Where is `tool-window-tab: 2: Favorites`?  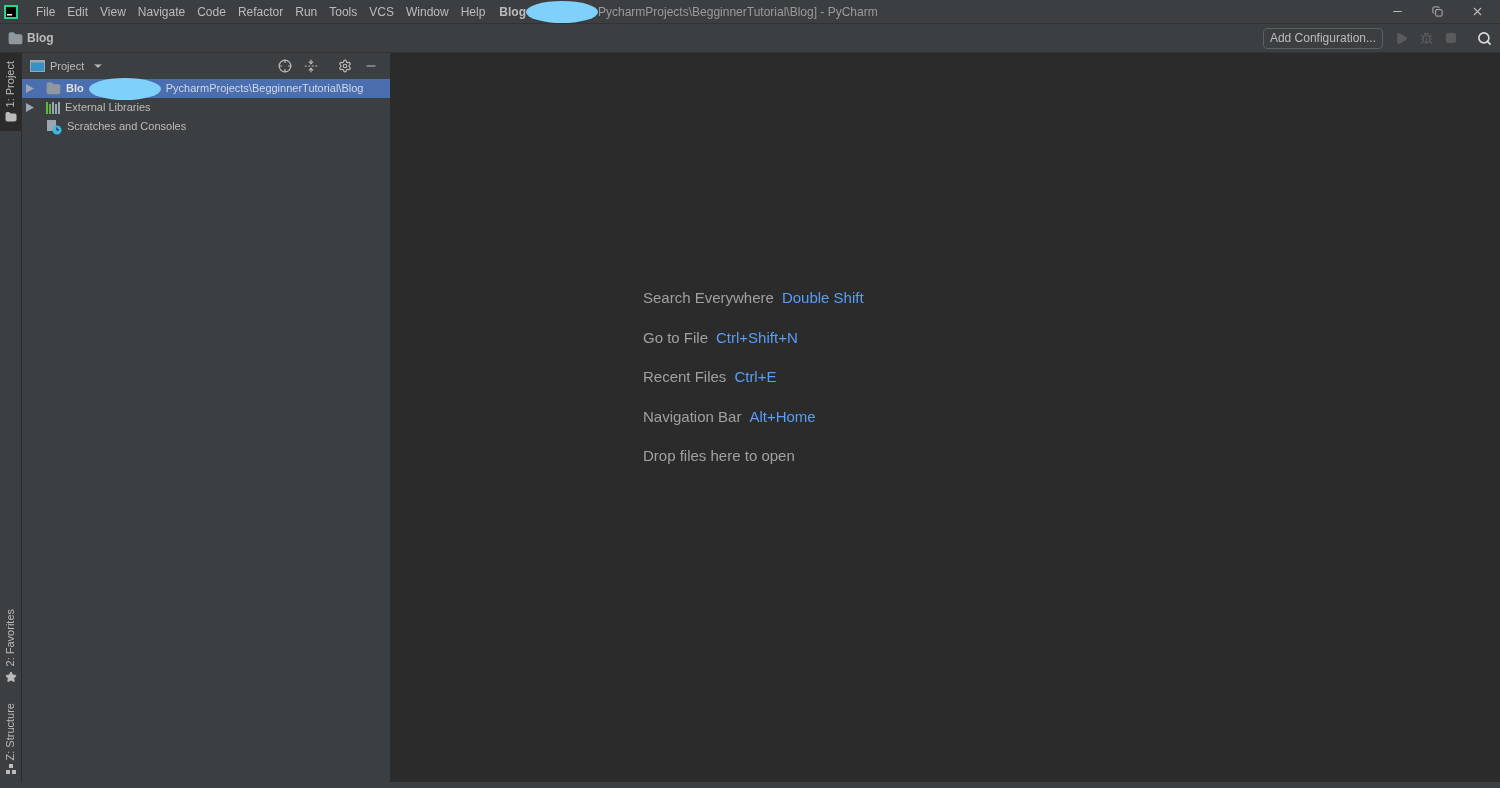 tool-window-tab: 2: Favorites is located at coordinates (10, 646).